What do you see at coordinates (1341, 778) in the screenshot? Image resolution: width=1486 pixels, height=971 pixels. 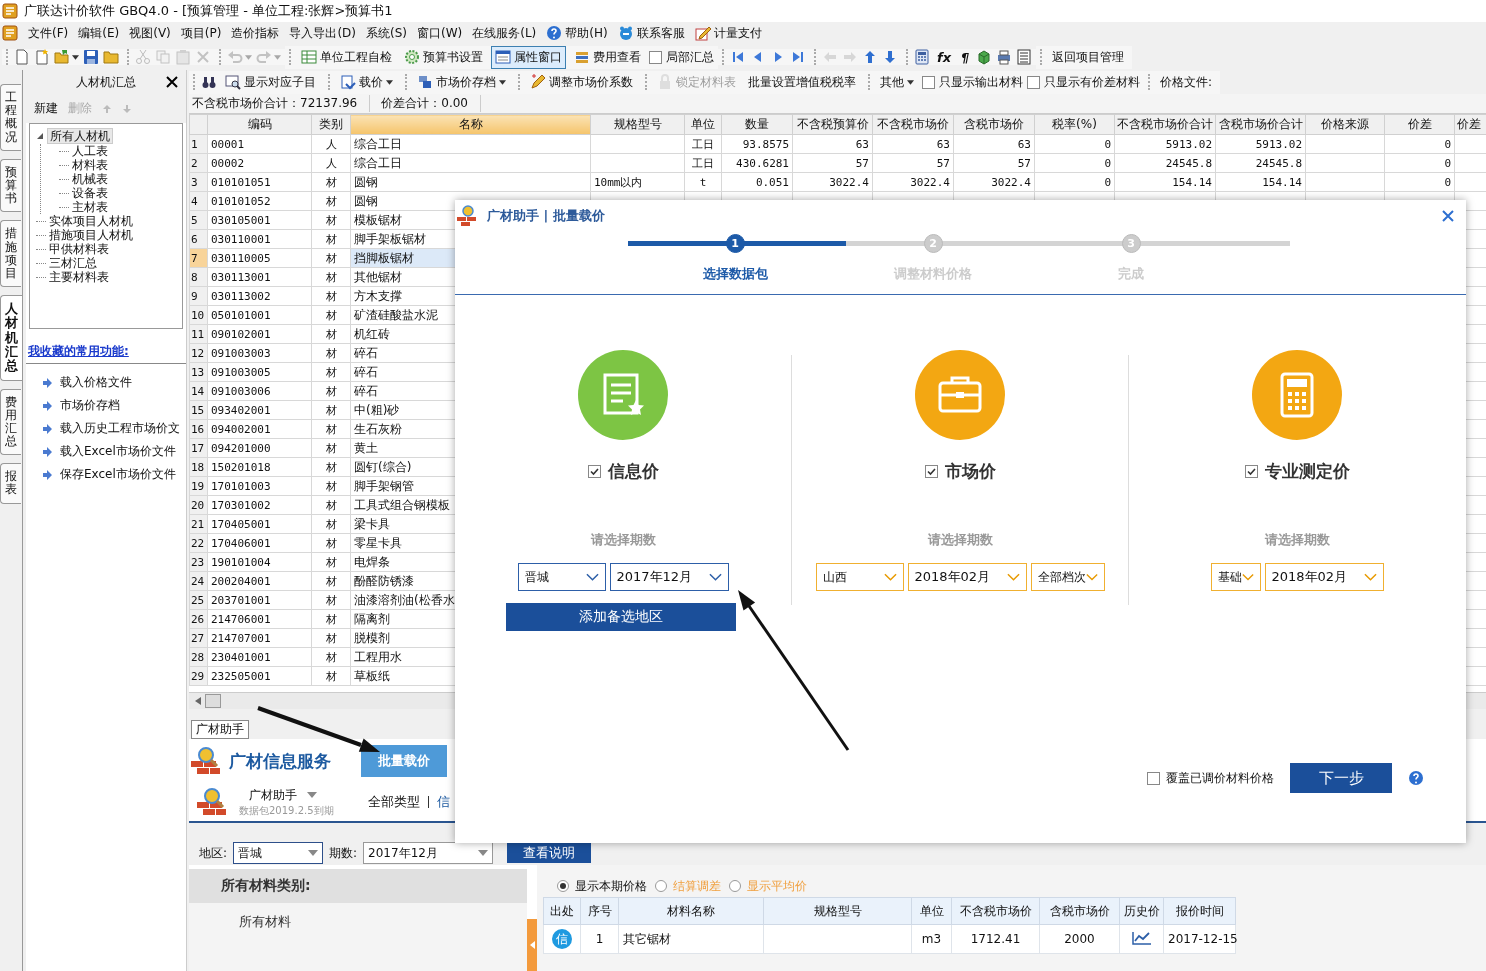 I see `next-button: 下一步` at bounding box center [1341, 778].